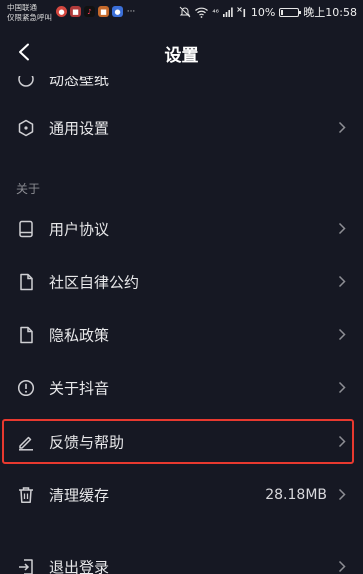  I want to click on system-icons: ⁴⁶ 10% 晚上10:58, so click(268, 12).